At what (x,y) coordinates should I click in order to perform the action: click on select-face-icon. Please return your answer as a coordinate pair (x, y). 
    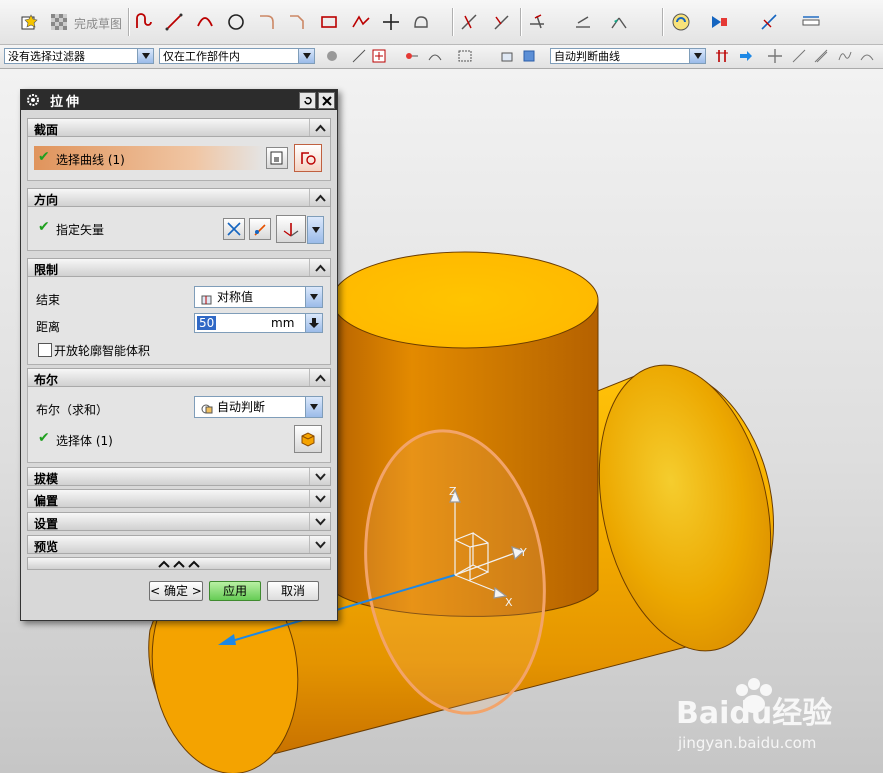
    Looking at the image, I should click on (529, 56).